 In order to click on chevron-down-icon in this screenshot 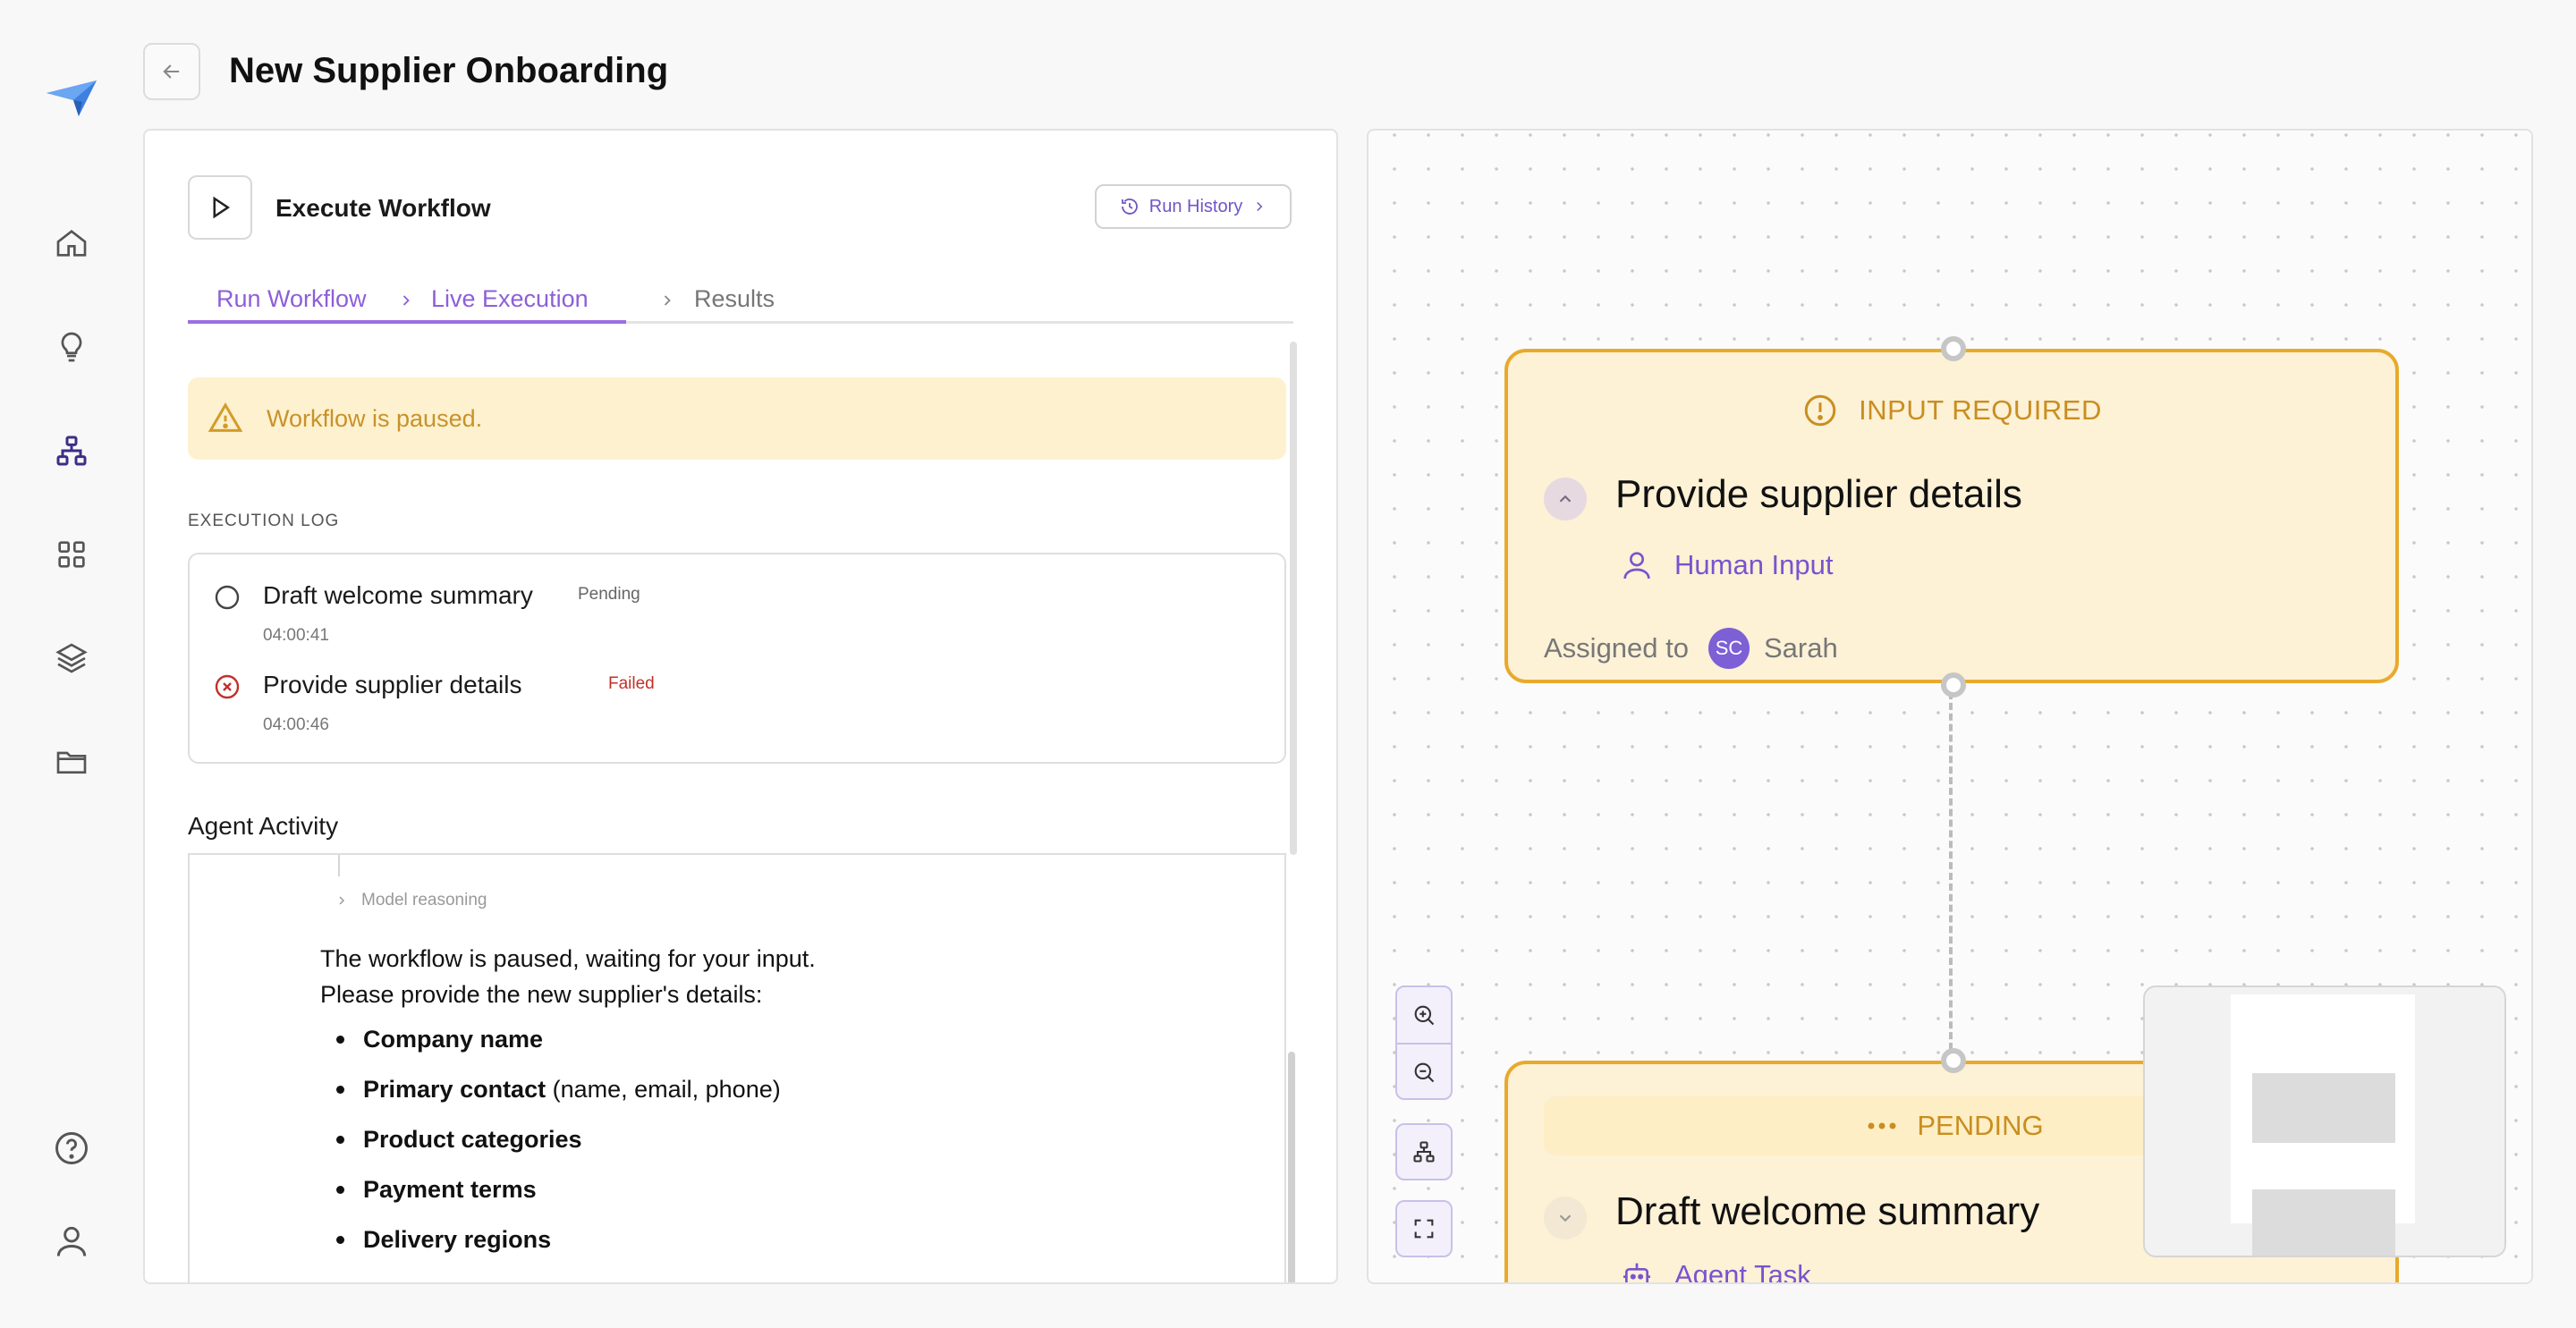, I will do `click(1565, 1218)`.